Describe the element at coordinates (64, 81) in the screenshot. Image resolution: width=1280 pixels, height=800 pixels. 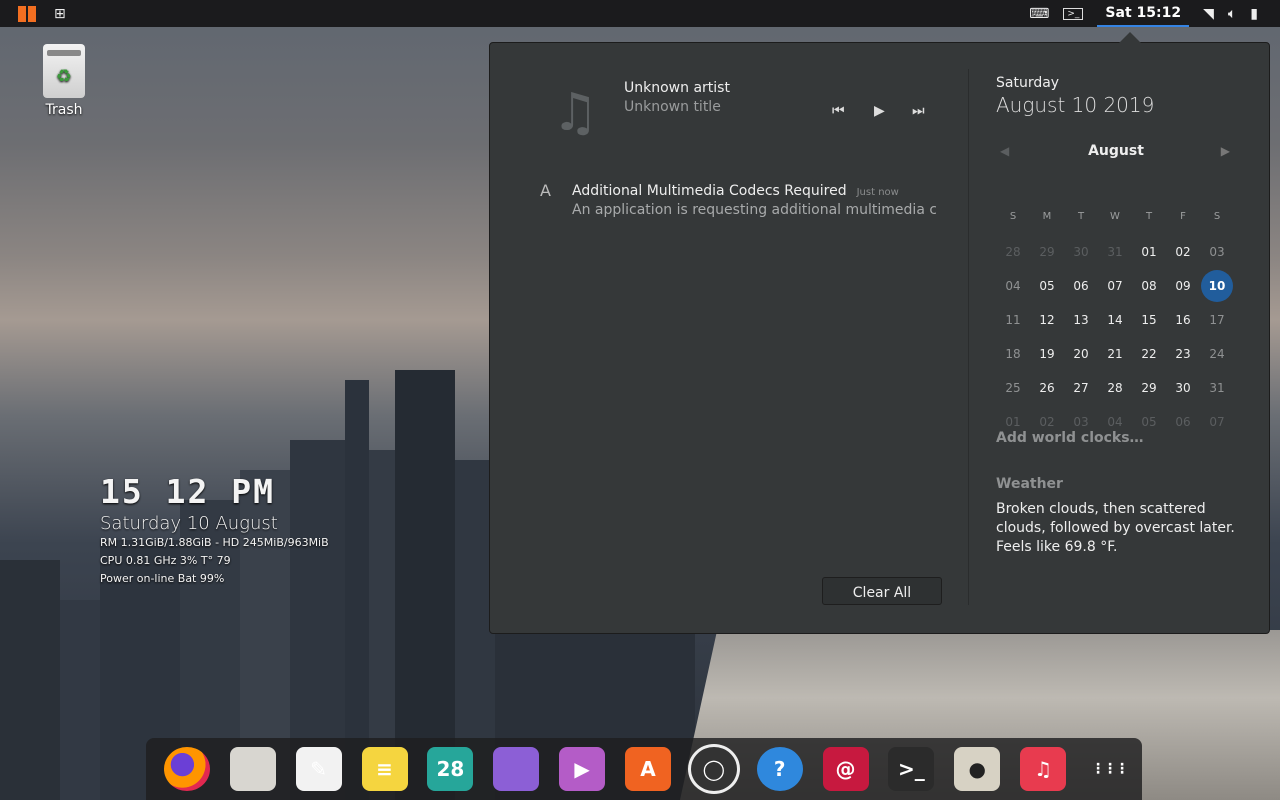
I see `desktop-trash: ♻ Trash` at that location.